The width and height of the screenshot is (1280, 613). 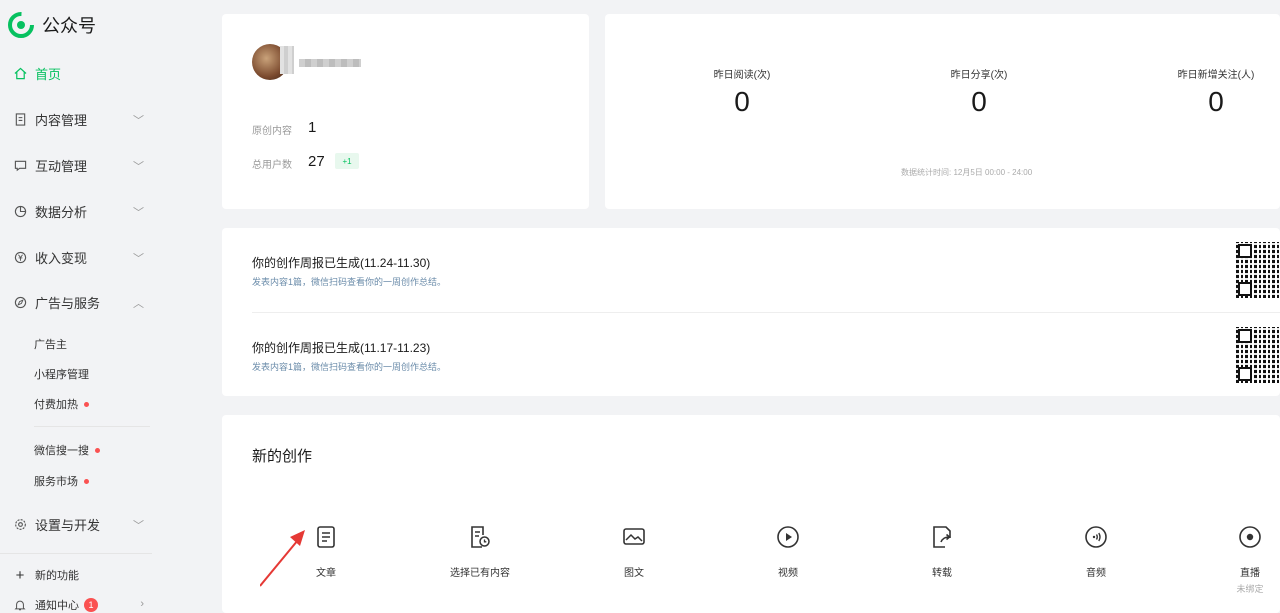 I want to click on sidebar-item-label: 内容管理, so click(x=61, y=120).